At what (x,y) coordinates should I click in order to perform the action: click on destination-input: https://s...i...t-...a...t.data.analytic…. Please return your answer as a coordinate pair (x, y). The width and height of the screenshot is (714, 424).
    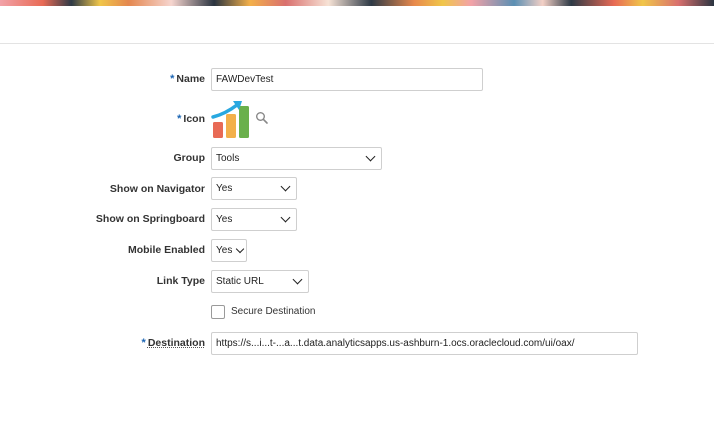
    Looking at the image, I should click on (424, 343).